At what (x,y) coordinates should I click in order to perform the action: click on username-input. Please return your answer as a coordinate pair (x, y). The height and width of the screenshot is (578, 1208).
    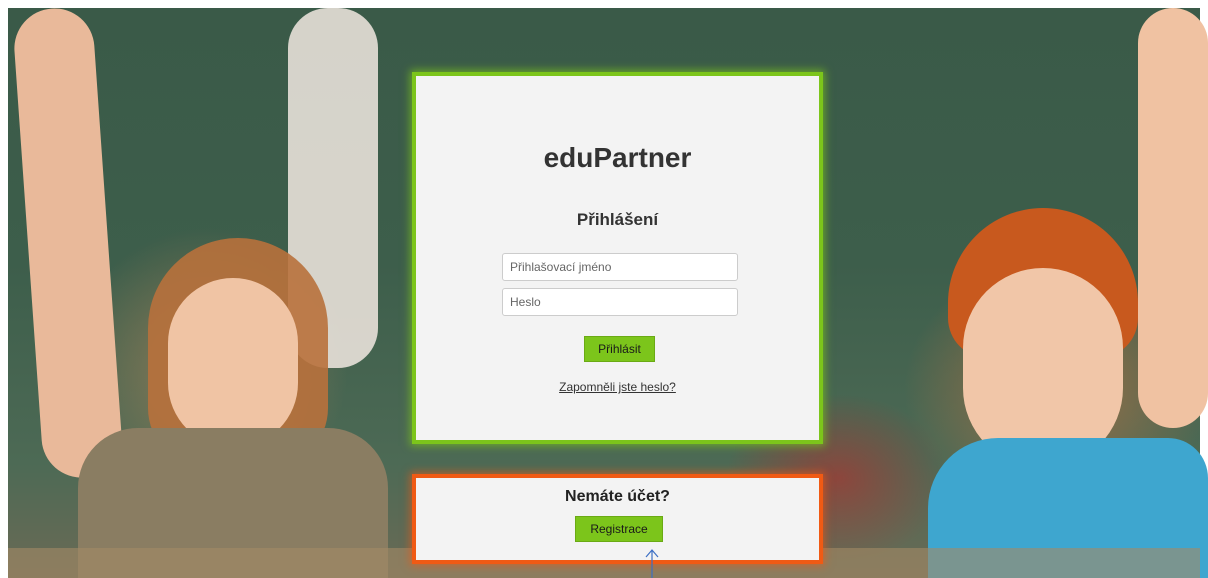
    Looking at the image, I should click on (620, 267).